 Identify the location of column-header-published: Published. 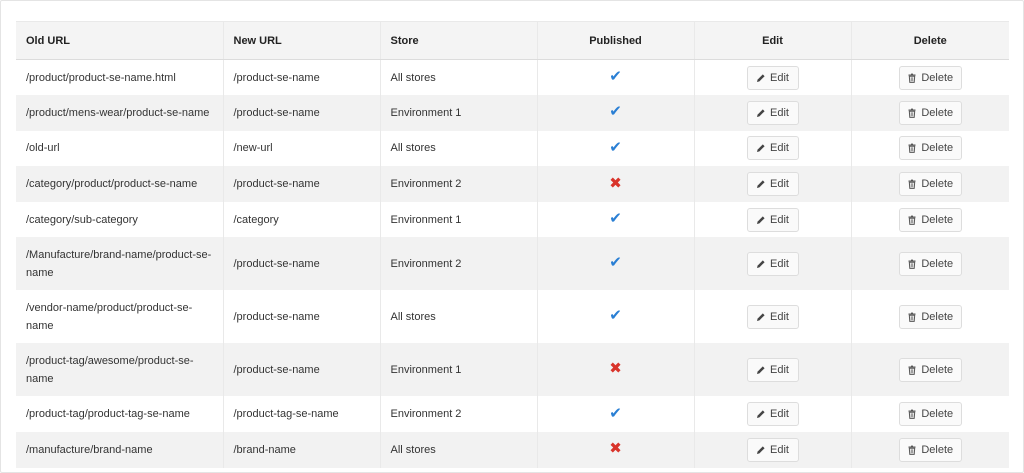
(616, 40).